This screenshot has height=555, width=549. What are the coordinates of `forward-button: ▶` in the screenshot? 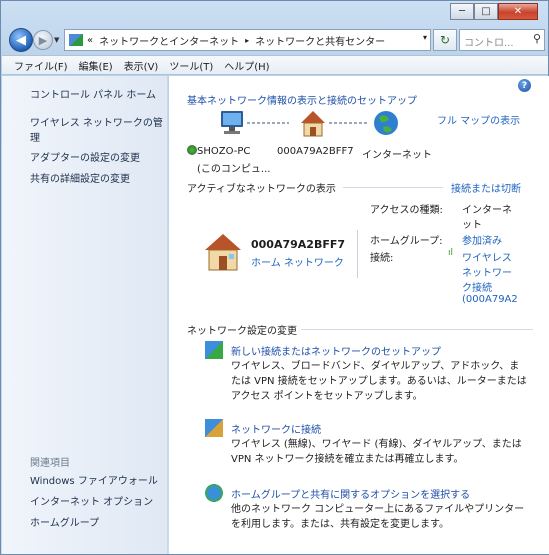 It's located at (43, 40).